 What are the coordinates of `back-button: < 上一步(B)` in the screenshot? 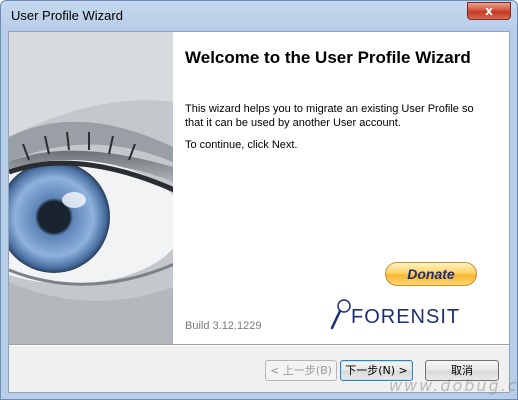 It's located at (301, 370).